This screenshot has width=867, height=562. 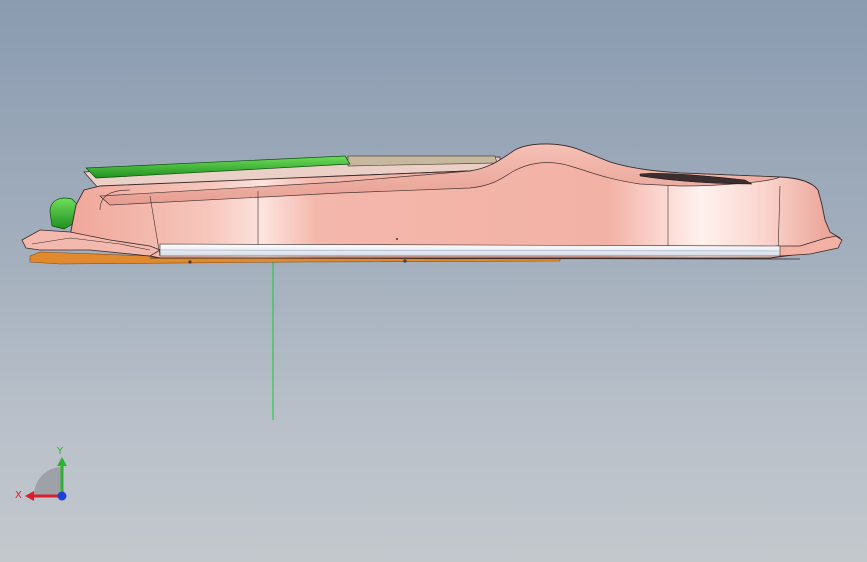 What do you see at coordinates (18, 495) in the screenshot?
I see `x-axis-label: X` at bounding box center [18, 495].